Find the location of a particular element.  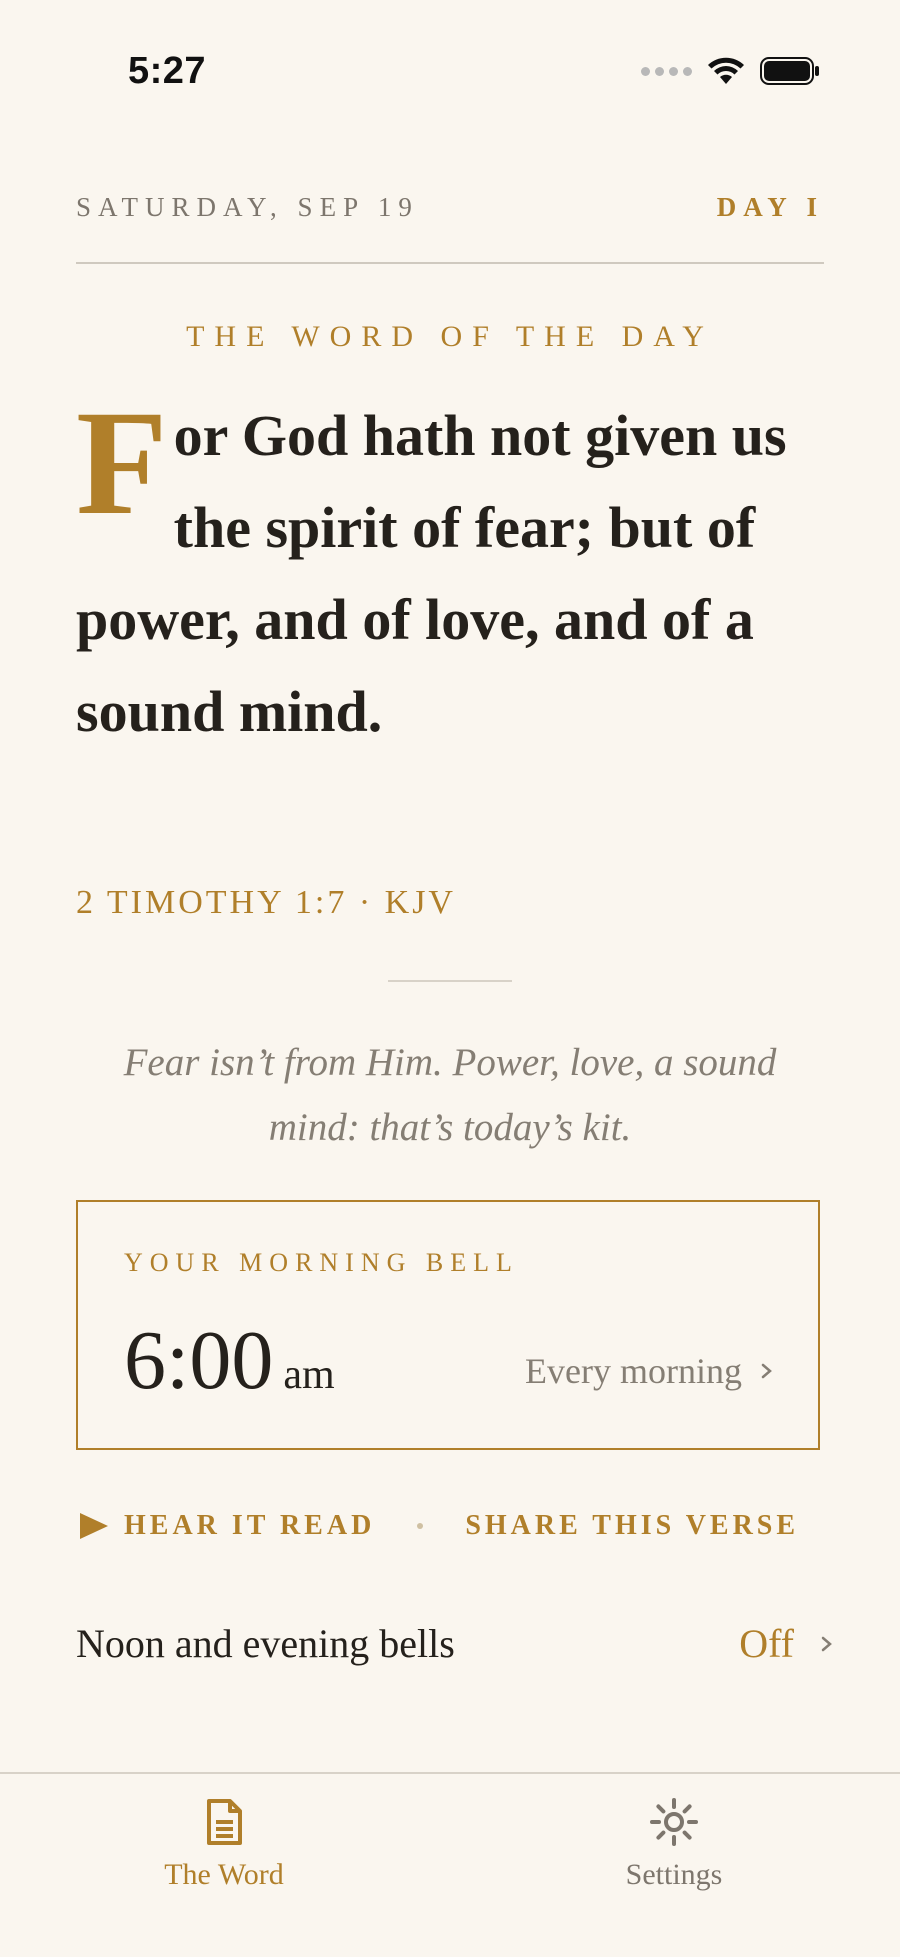

bell-time: 6:00 am is located at coordinates (229, 1360).